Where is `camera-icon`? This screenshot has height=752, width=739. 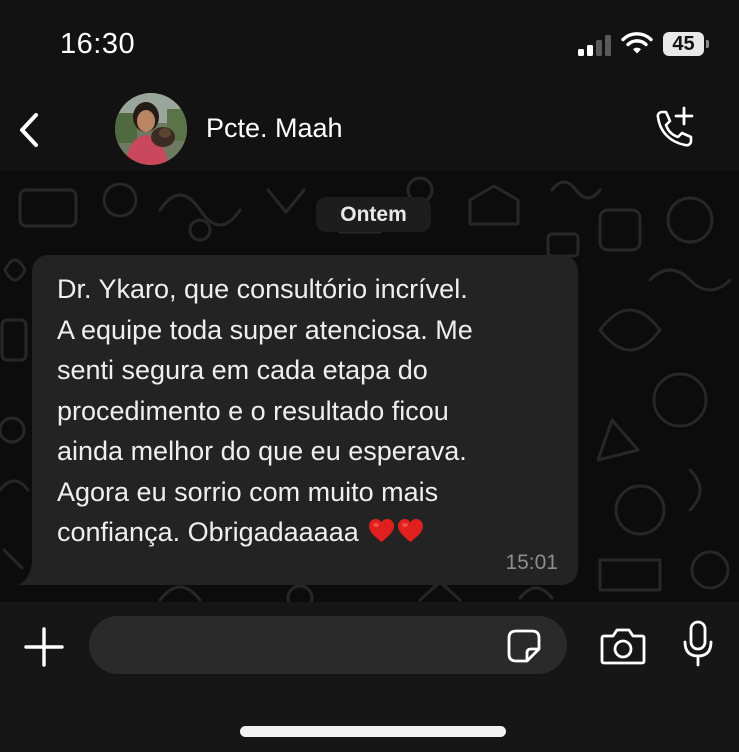 camera-icon is located at coordinates (623, 646).